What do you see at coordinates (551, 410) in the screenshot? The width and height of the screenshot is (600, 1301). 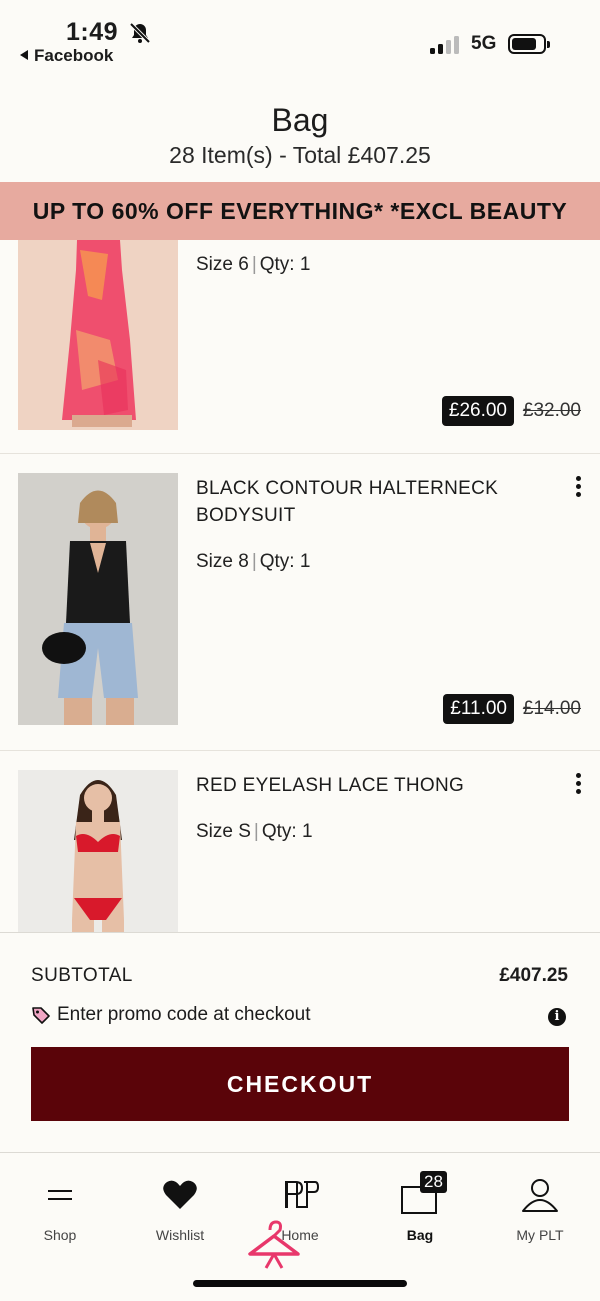 I see `original-price: £32.00` at bounding box center [551, 410].